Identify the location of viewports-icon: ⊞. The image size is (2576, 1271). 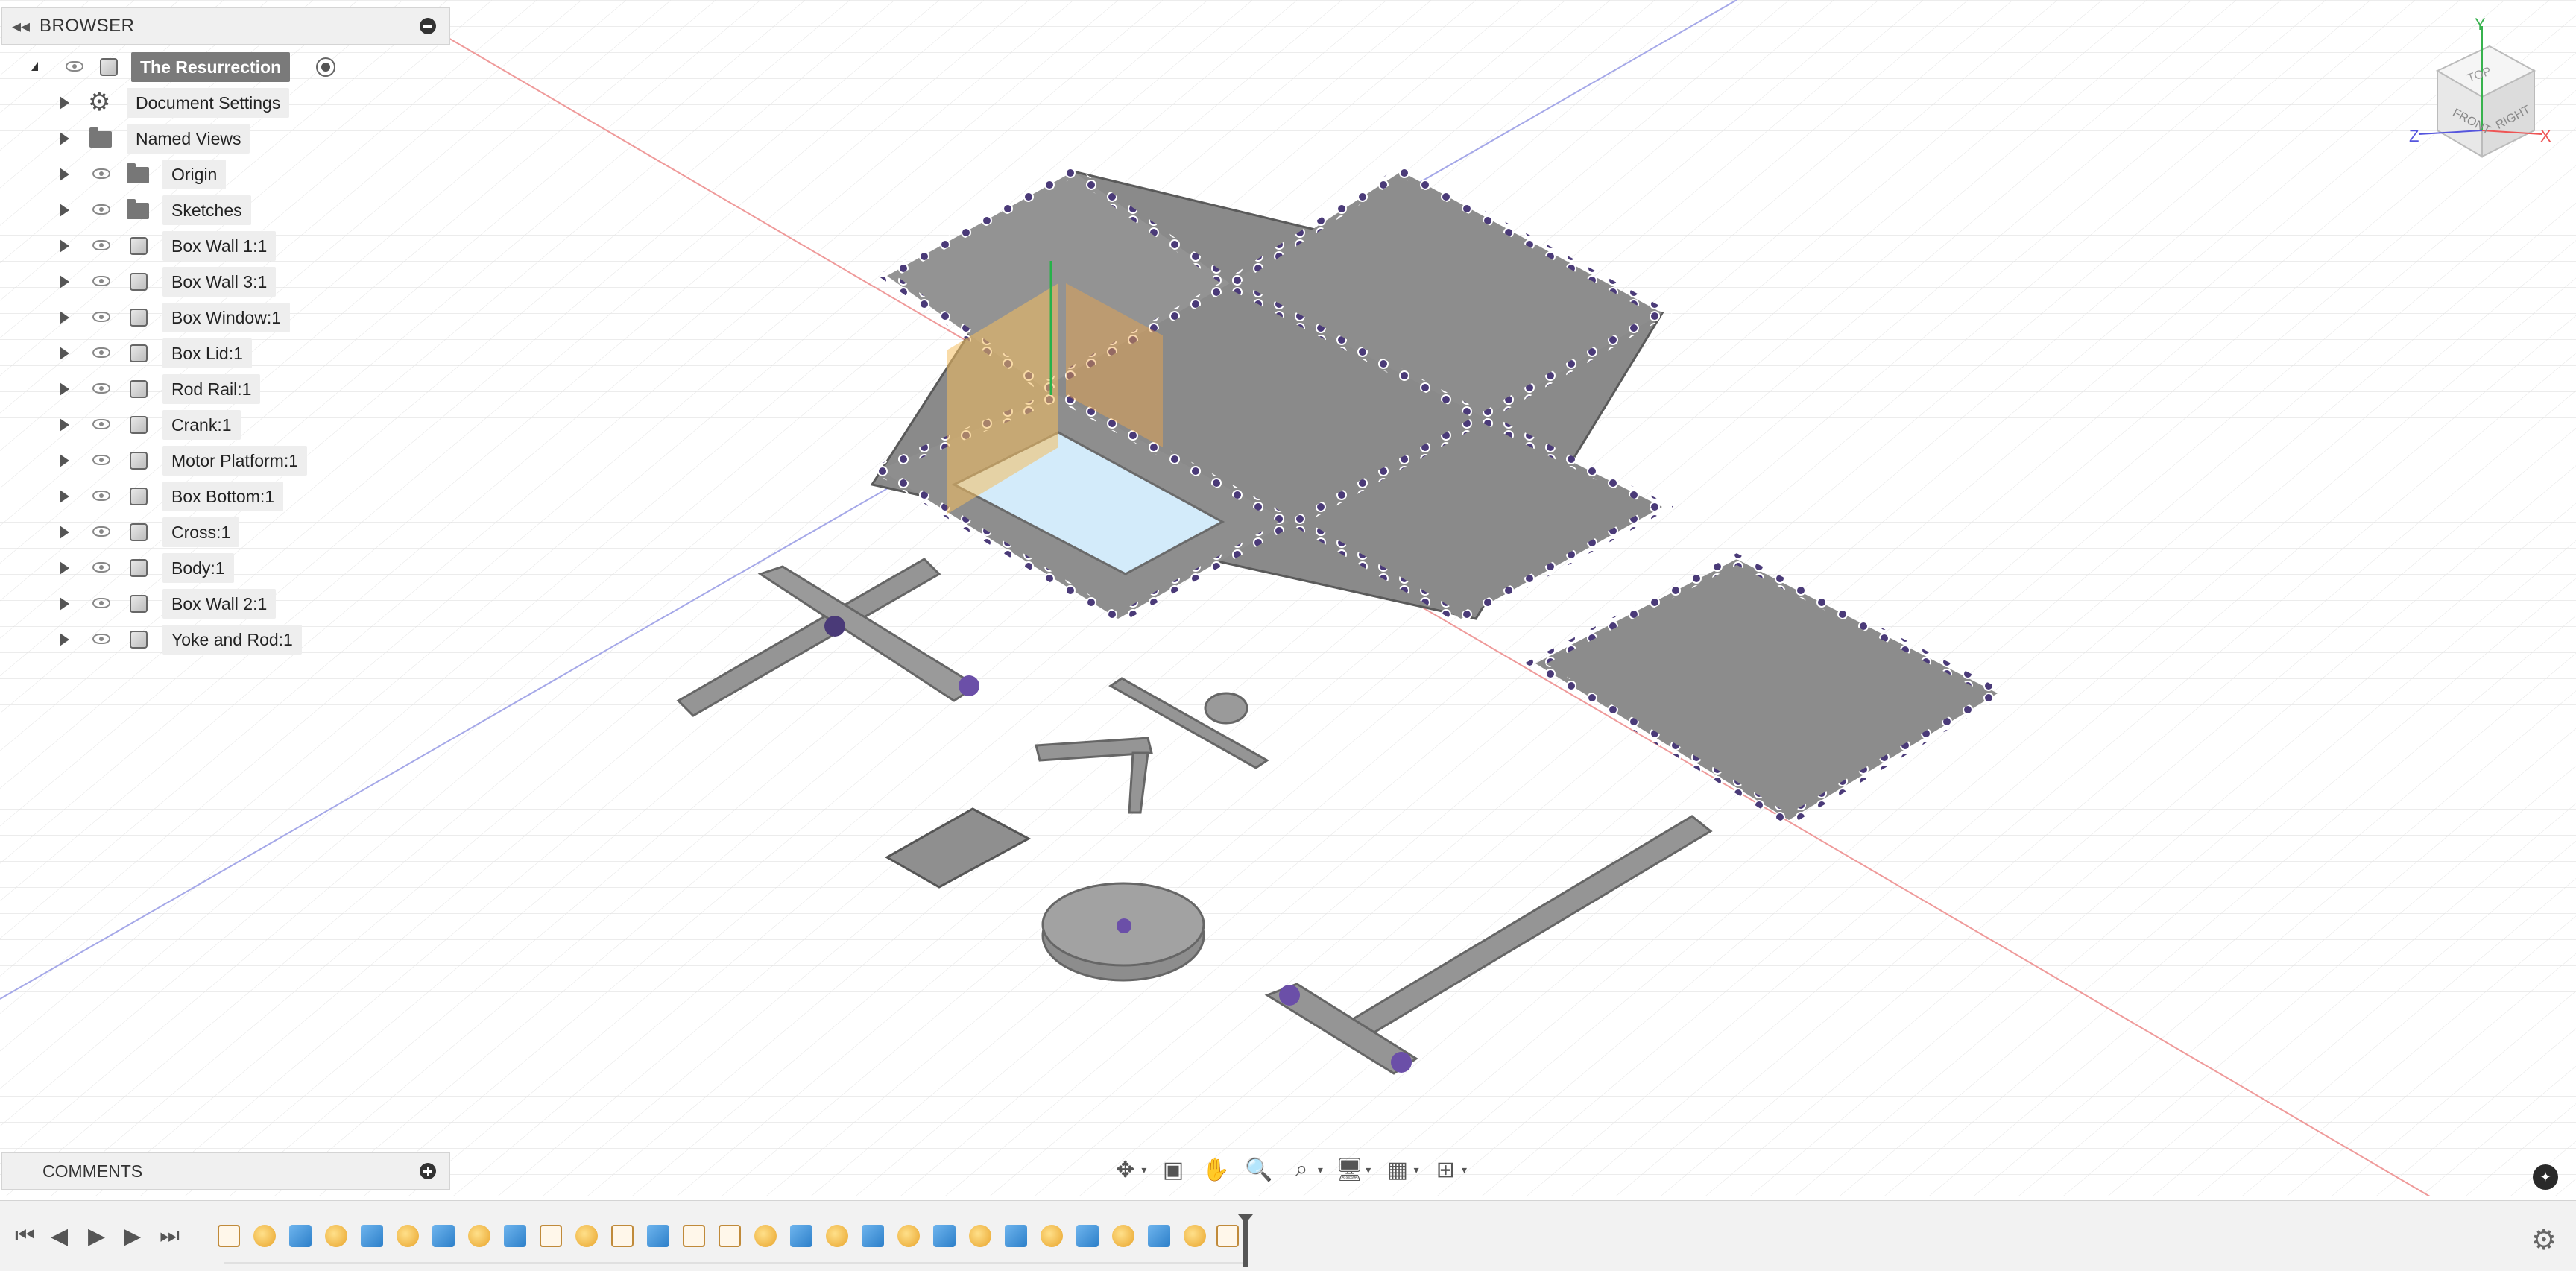
(1446, 1170).